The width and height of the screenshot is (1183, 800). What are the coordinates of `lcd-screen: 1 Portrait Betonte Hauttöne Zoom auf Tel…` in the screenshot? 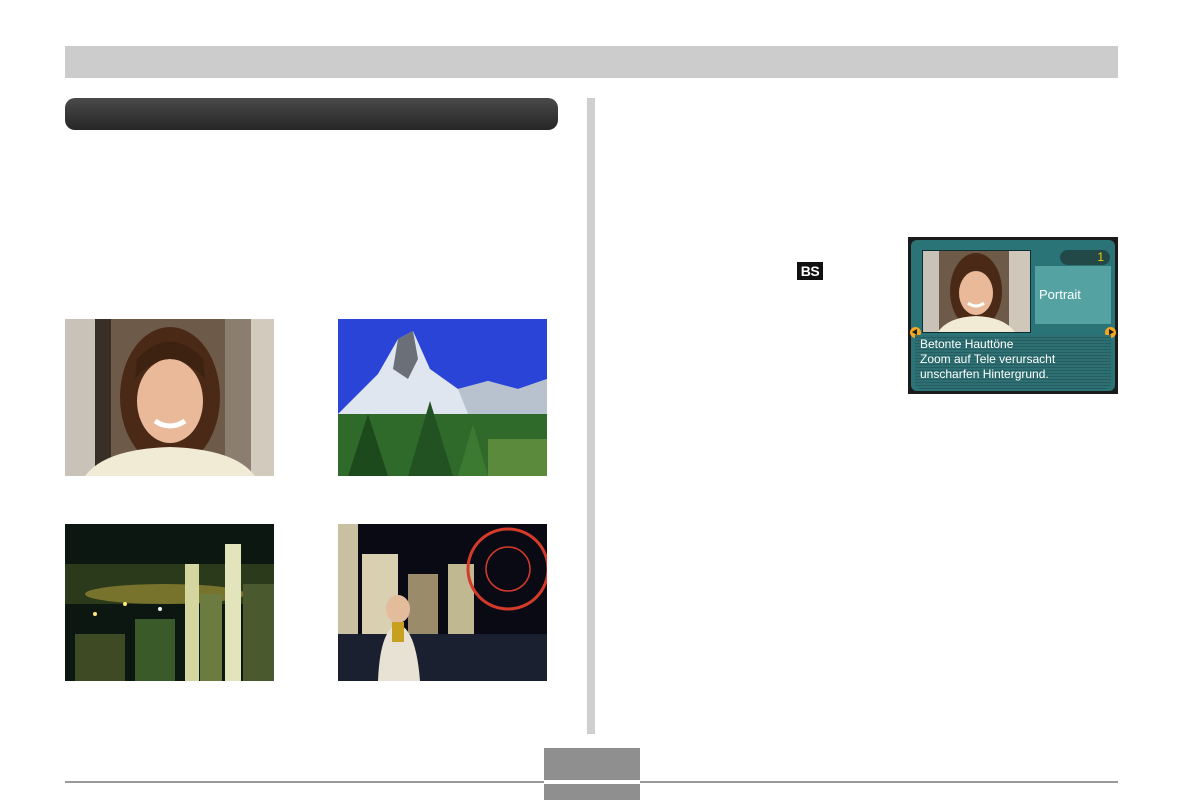 It's located at (1013, 315).